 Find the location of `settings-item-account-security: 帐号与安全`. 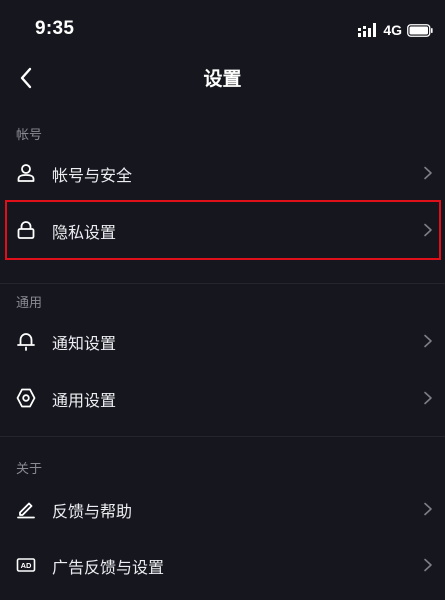

settings-item-account-security: 帐号与安全 is located at coordinates (222, 173).